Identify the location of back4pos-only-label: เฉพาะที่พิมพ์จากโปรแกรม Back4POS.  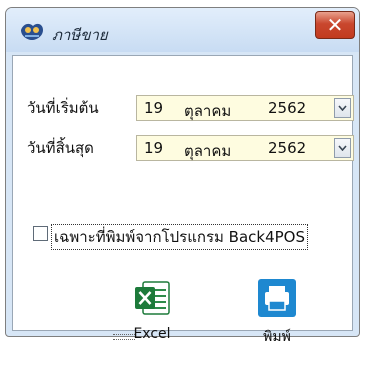
(179, 237).